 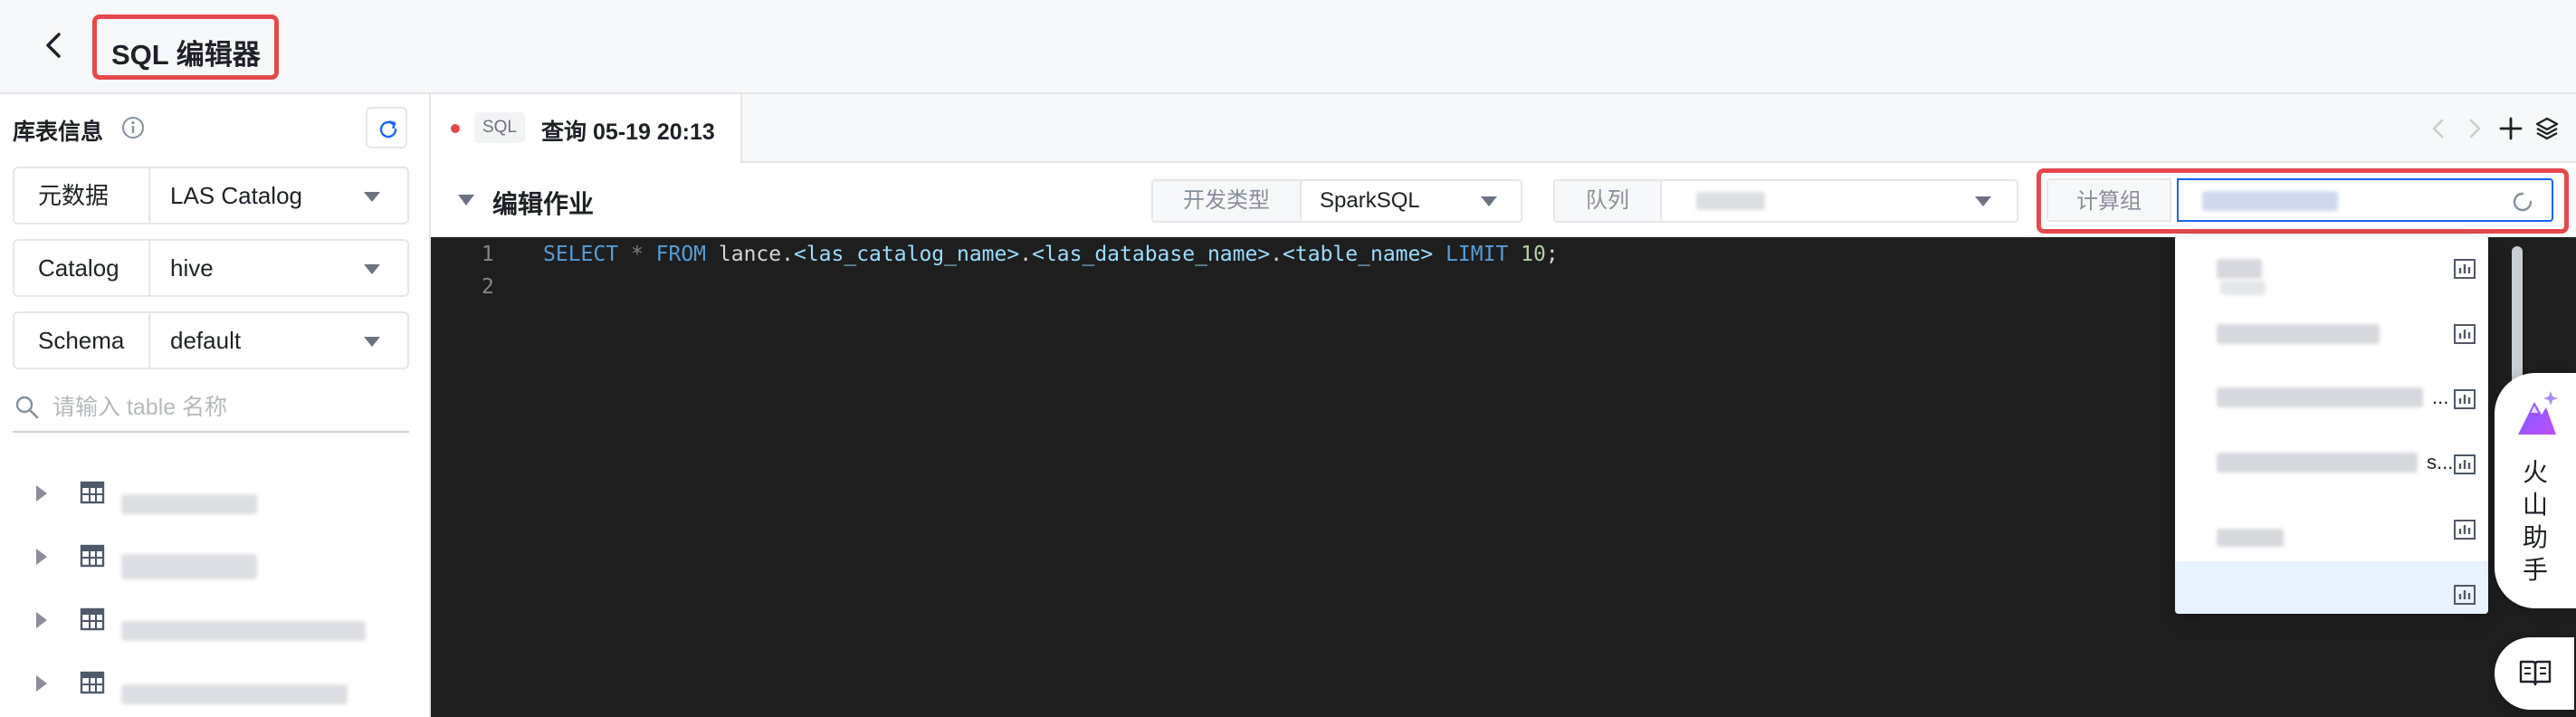 What do you see at coordinates (224, 407) in the screenshot?
I see `table-search-input` at bounding box center [224, 407].